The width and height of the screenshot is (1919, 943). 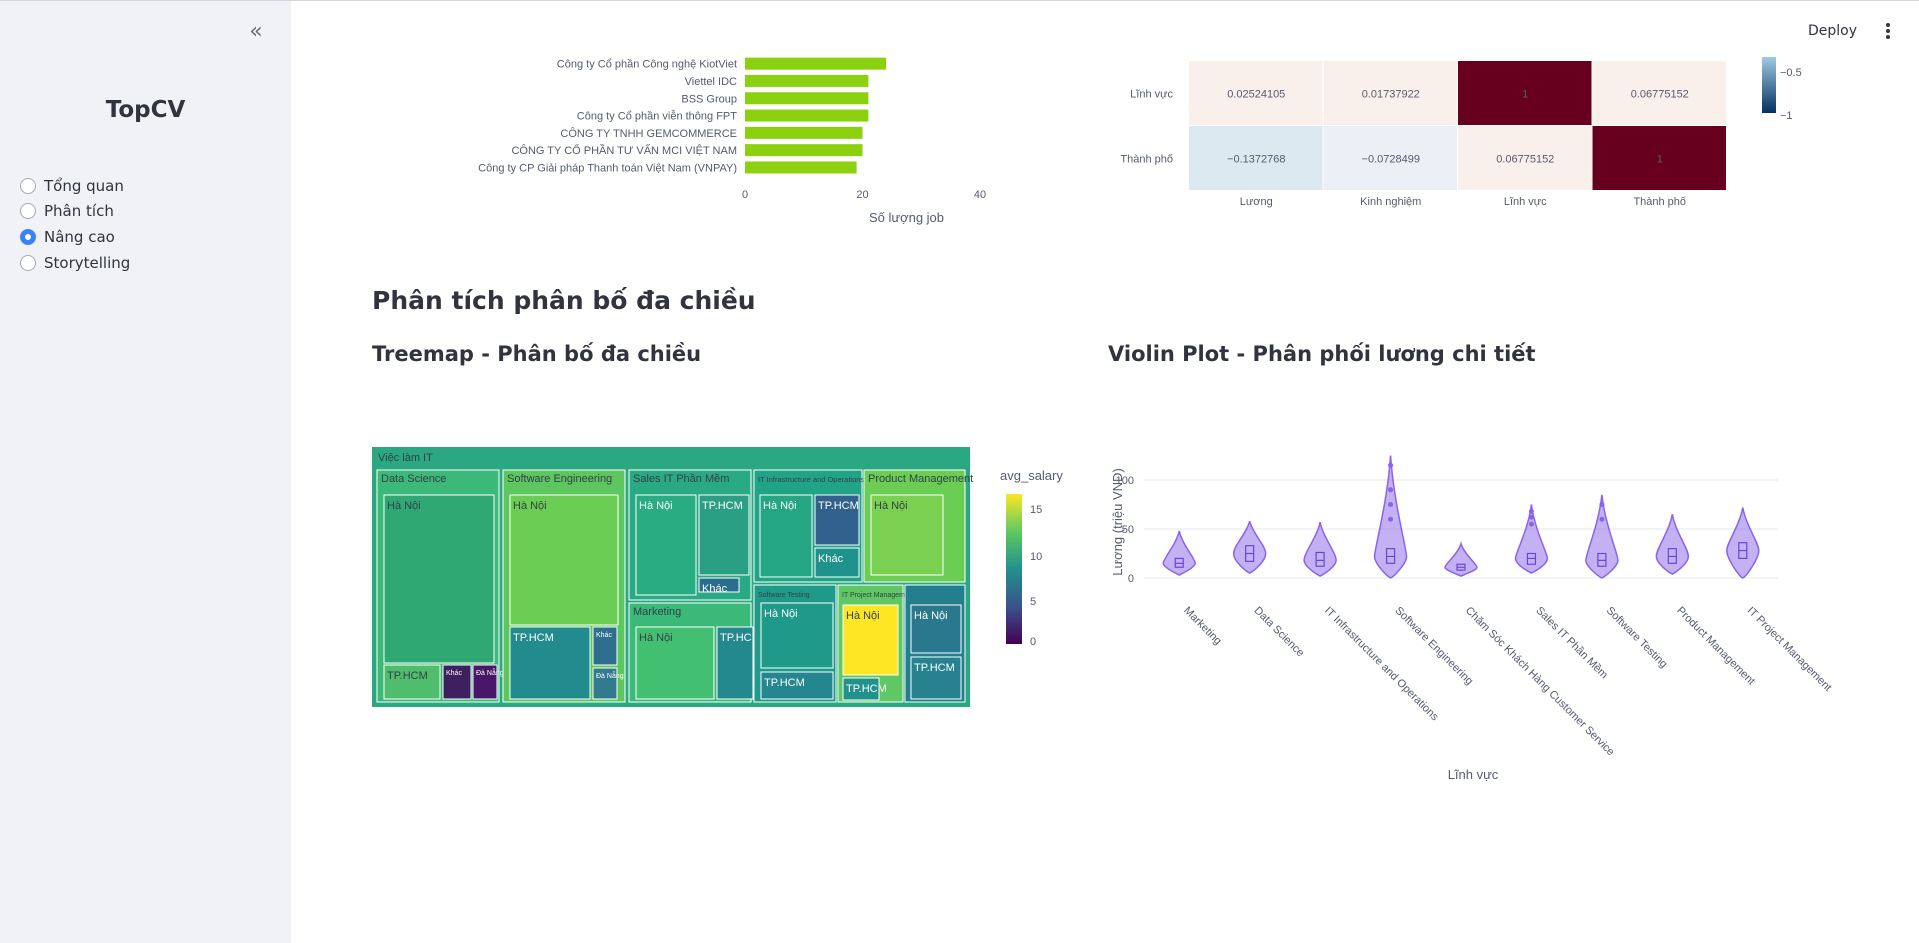 What do you see at coordinates (256, 33) in the screenshot?
I see `collapse-sidebar-icon: «` at bounding box center [256, 33].